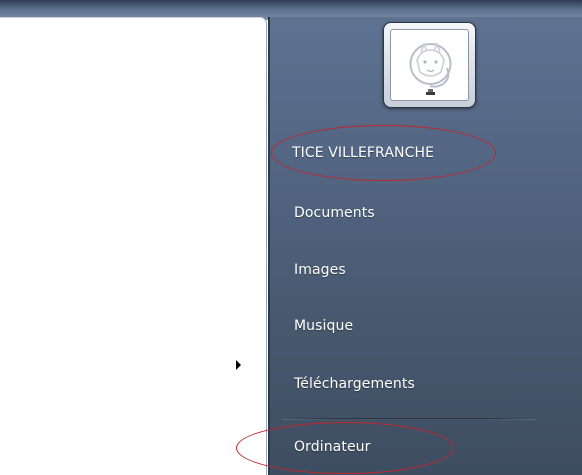 This screenshot has width=582, height=475. I want to click on user-avatar, so click(429, 65).